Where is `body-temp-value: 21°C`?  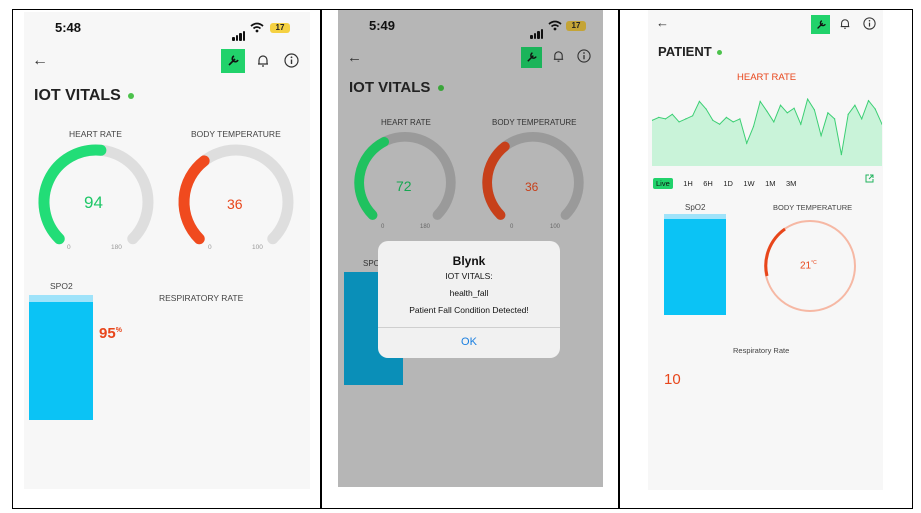 body-temp-value: 21°C is located at coordinates (808, 265).